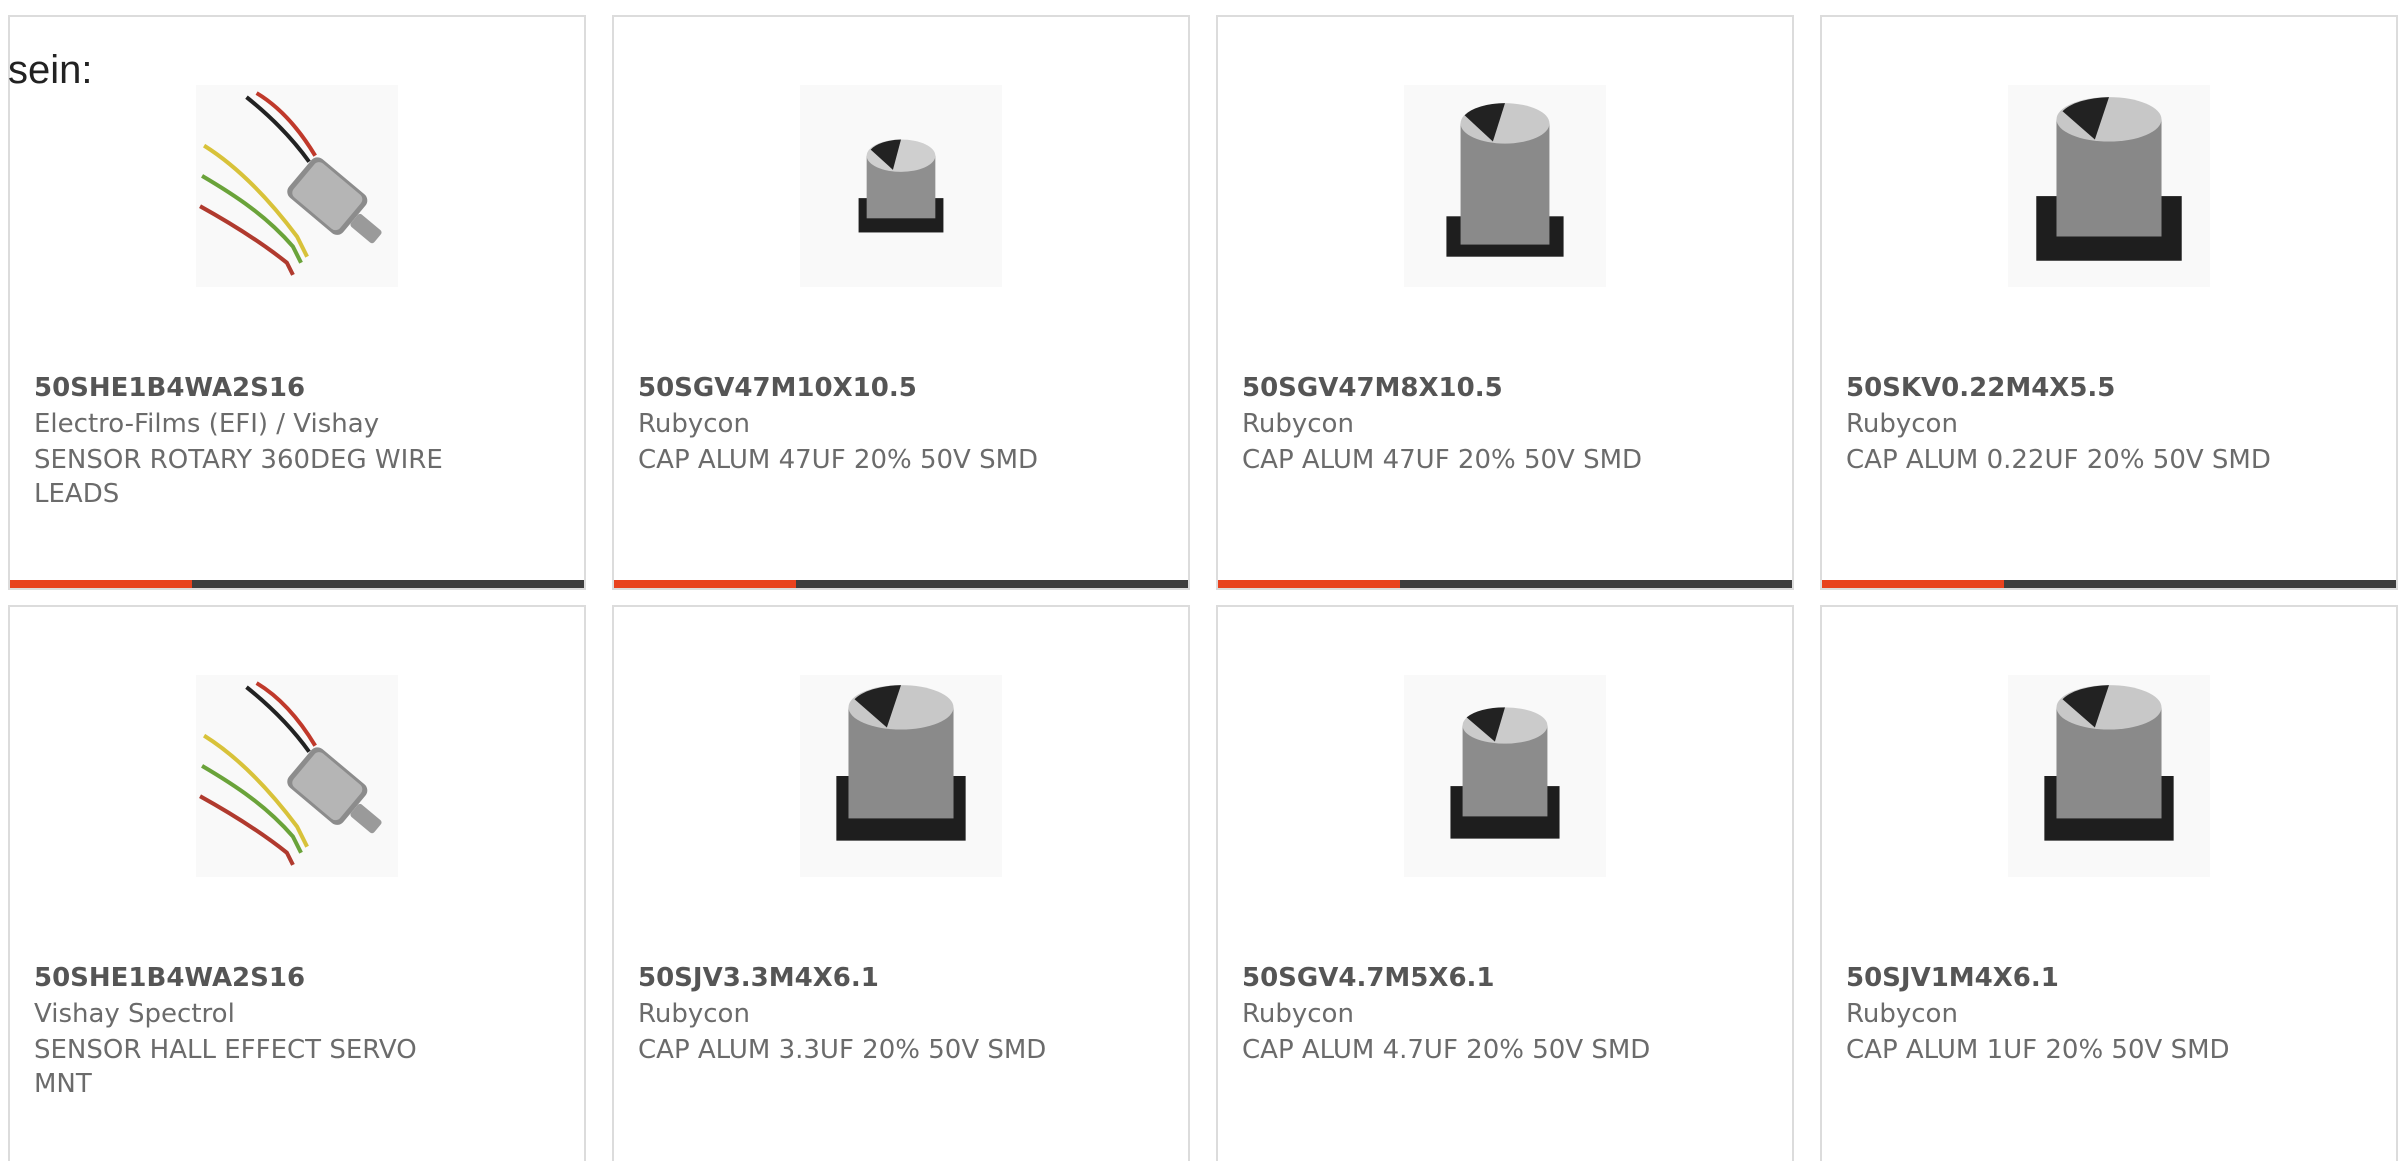  I want to click on part-number: 50SGV47M10X10.5, so click(777, 388).